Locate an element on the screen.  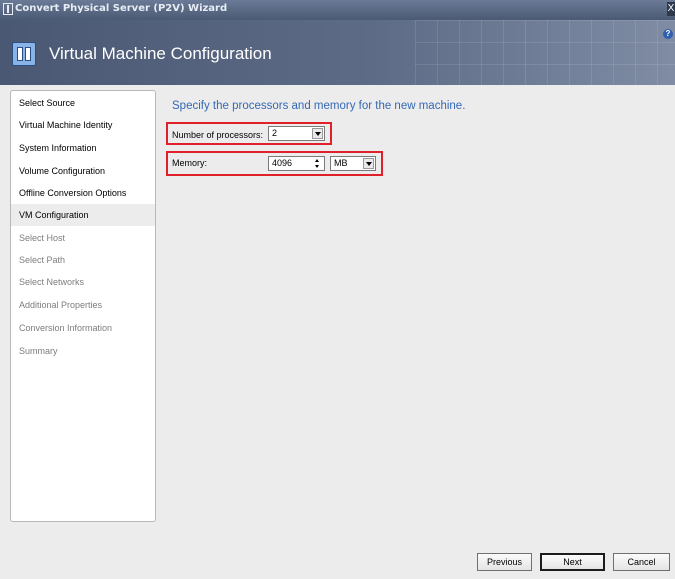
page-title: Virtual Machine Configuration is located at coordinates (160, 53).